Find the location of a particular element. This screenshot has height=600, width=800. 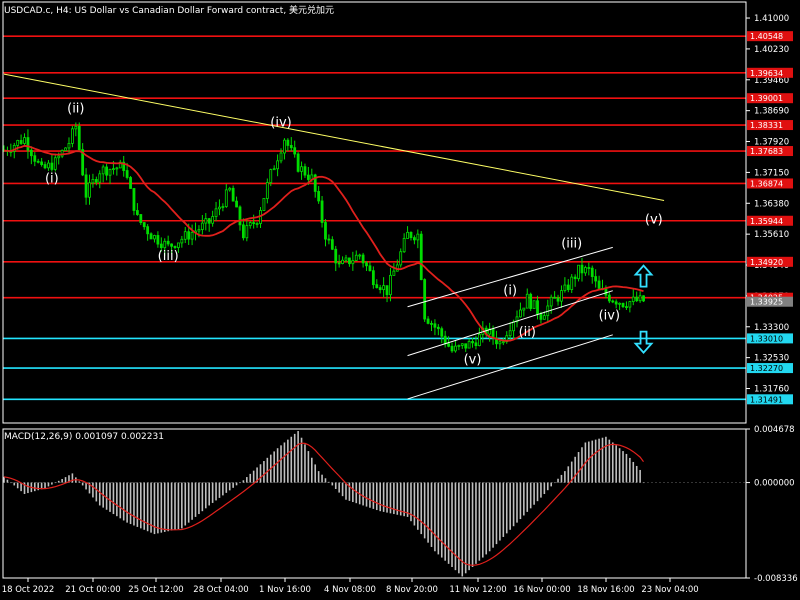

x-tick-label: 23 Nov 04:00 is located at coordinates (669, 590).